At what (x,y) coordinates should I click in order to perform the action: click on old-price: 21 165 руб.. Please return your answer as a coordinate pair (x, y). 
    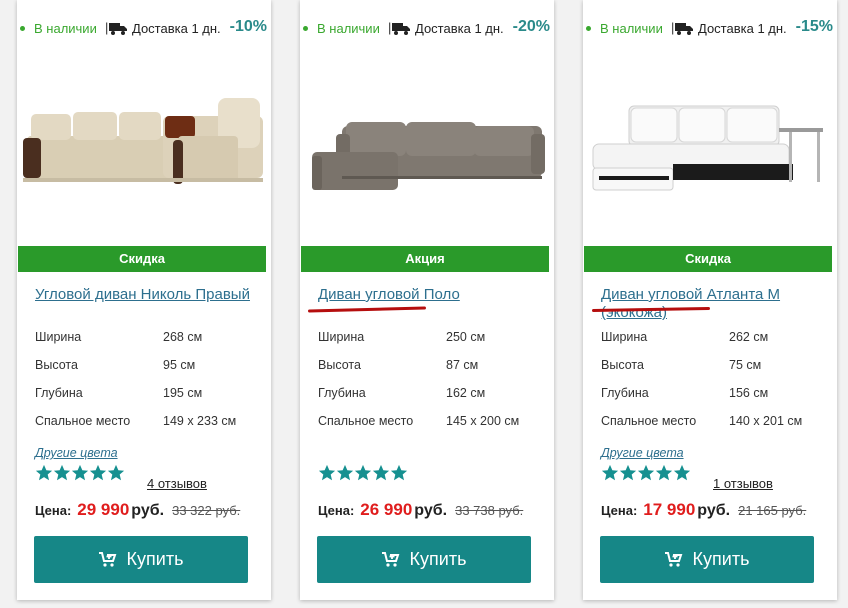
    Looking at the image, I should click on (772, 510).